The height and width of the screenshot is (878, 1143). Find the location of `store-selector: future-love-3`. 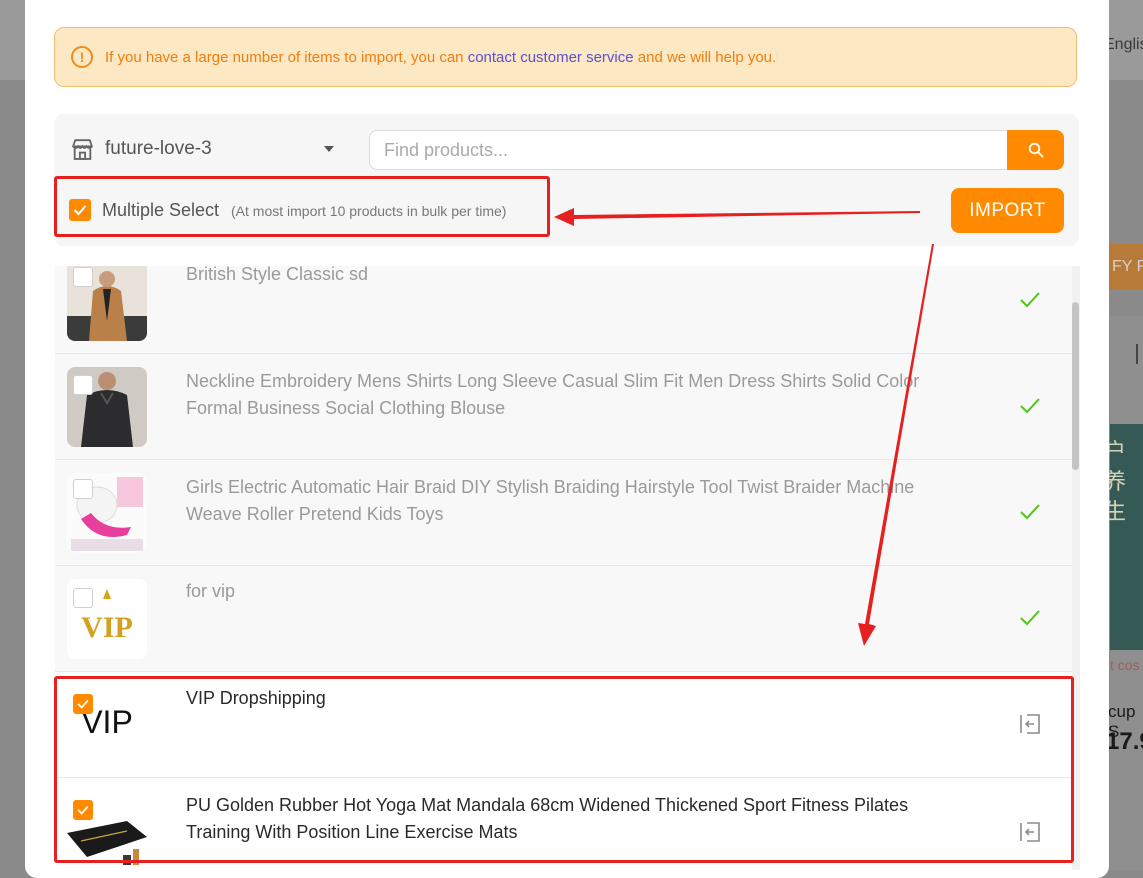

store-selector: future-love-3 is located at coordinates (158, 149).